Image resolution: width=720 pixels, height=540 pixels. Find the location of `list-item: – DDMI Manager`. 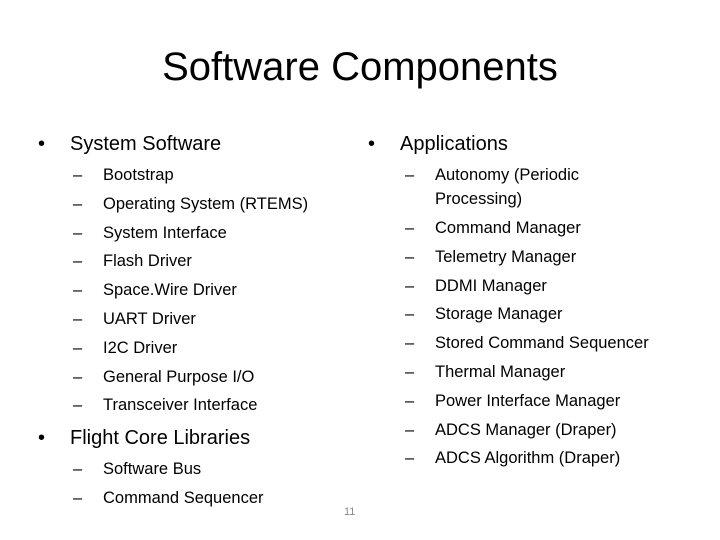

list-item: – DDMI Manager is located at coordinates (540, 286).